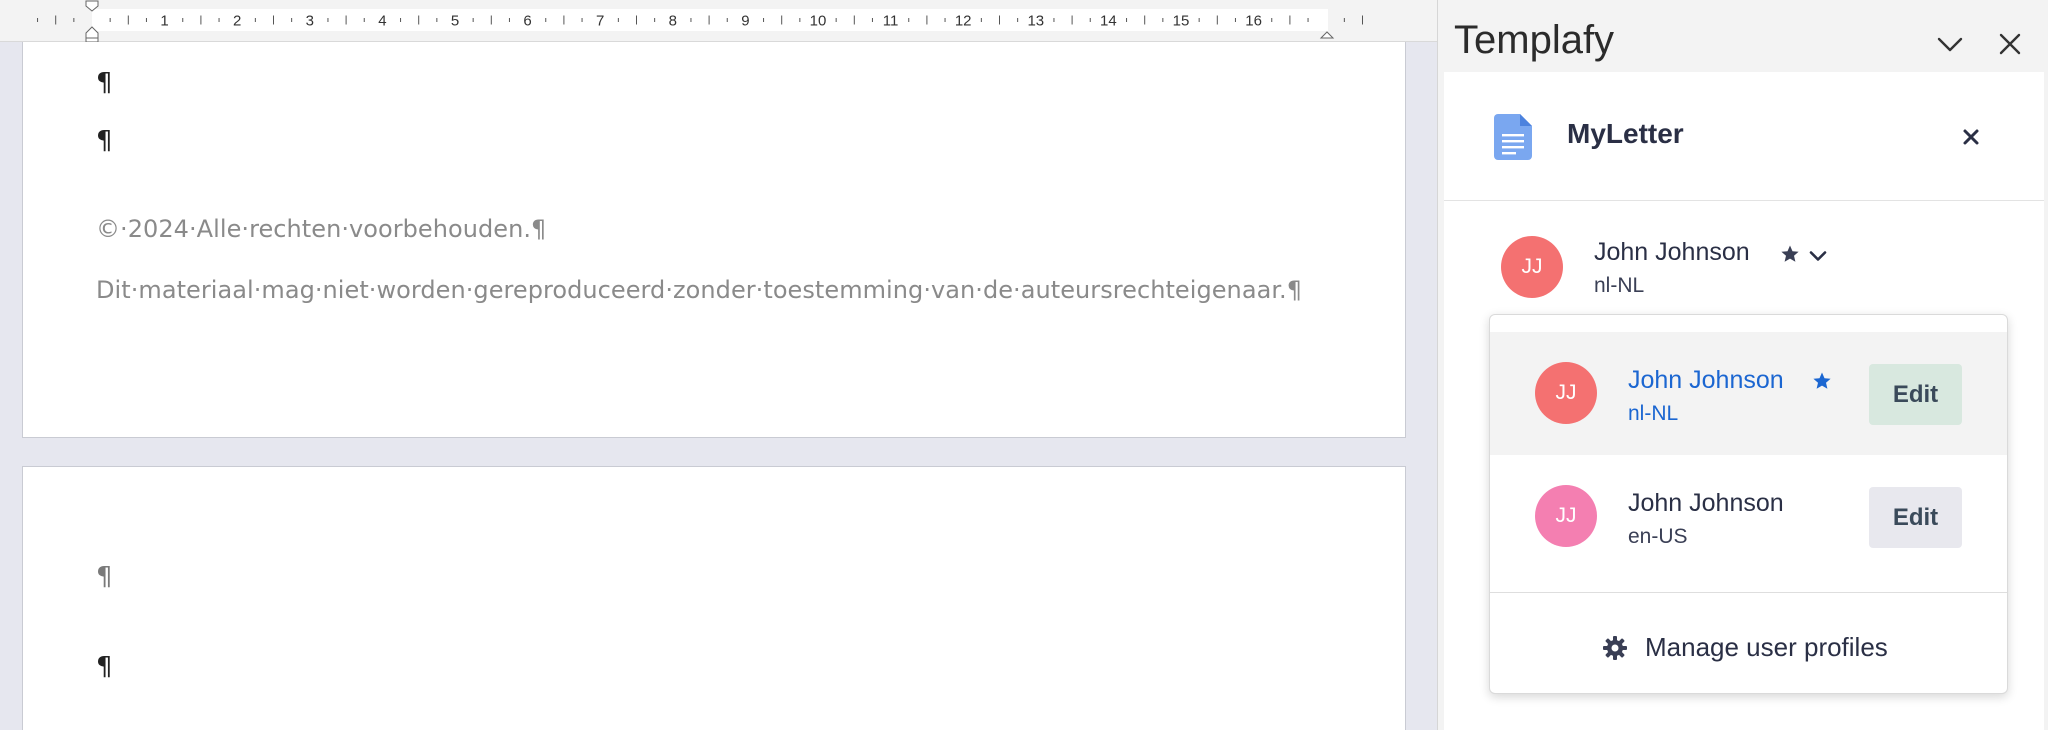 This screenshot has height=730, width=2048. Describe the element at coordinates (963, 21) in the screenshot. I see `ruler-number: 12` at that location.